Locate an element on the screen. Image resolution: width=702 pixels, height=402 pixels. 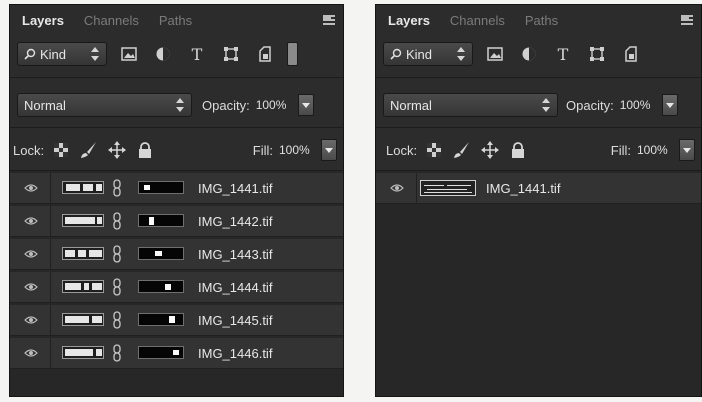
lock-label: Lock: is located at coordinates (402, 150).